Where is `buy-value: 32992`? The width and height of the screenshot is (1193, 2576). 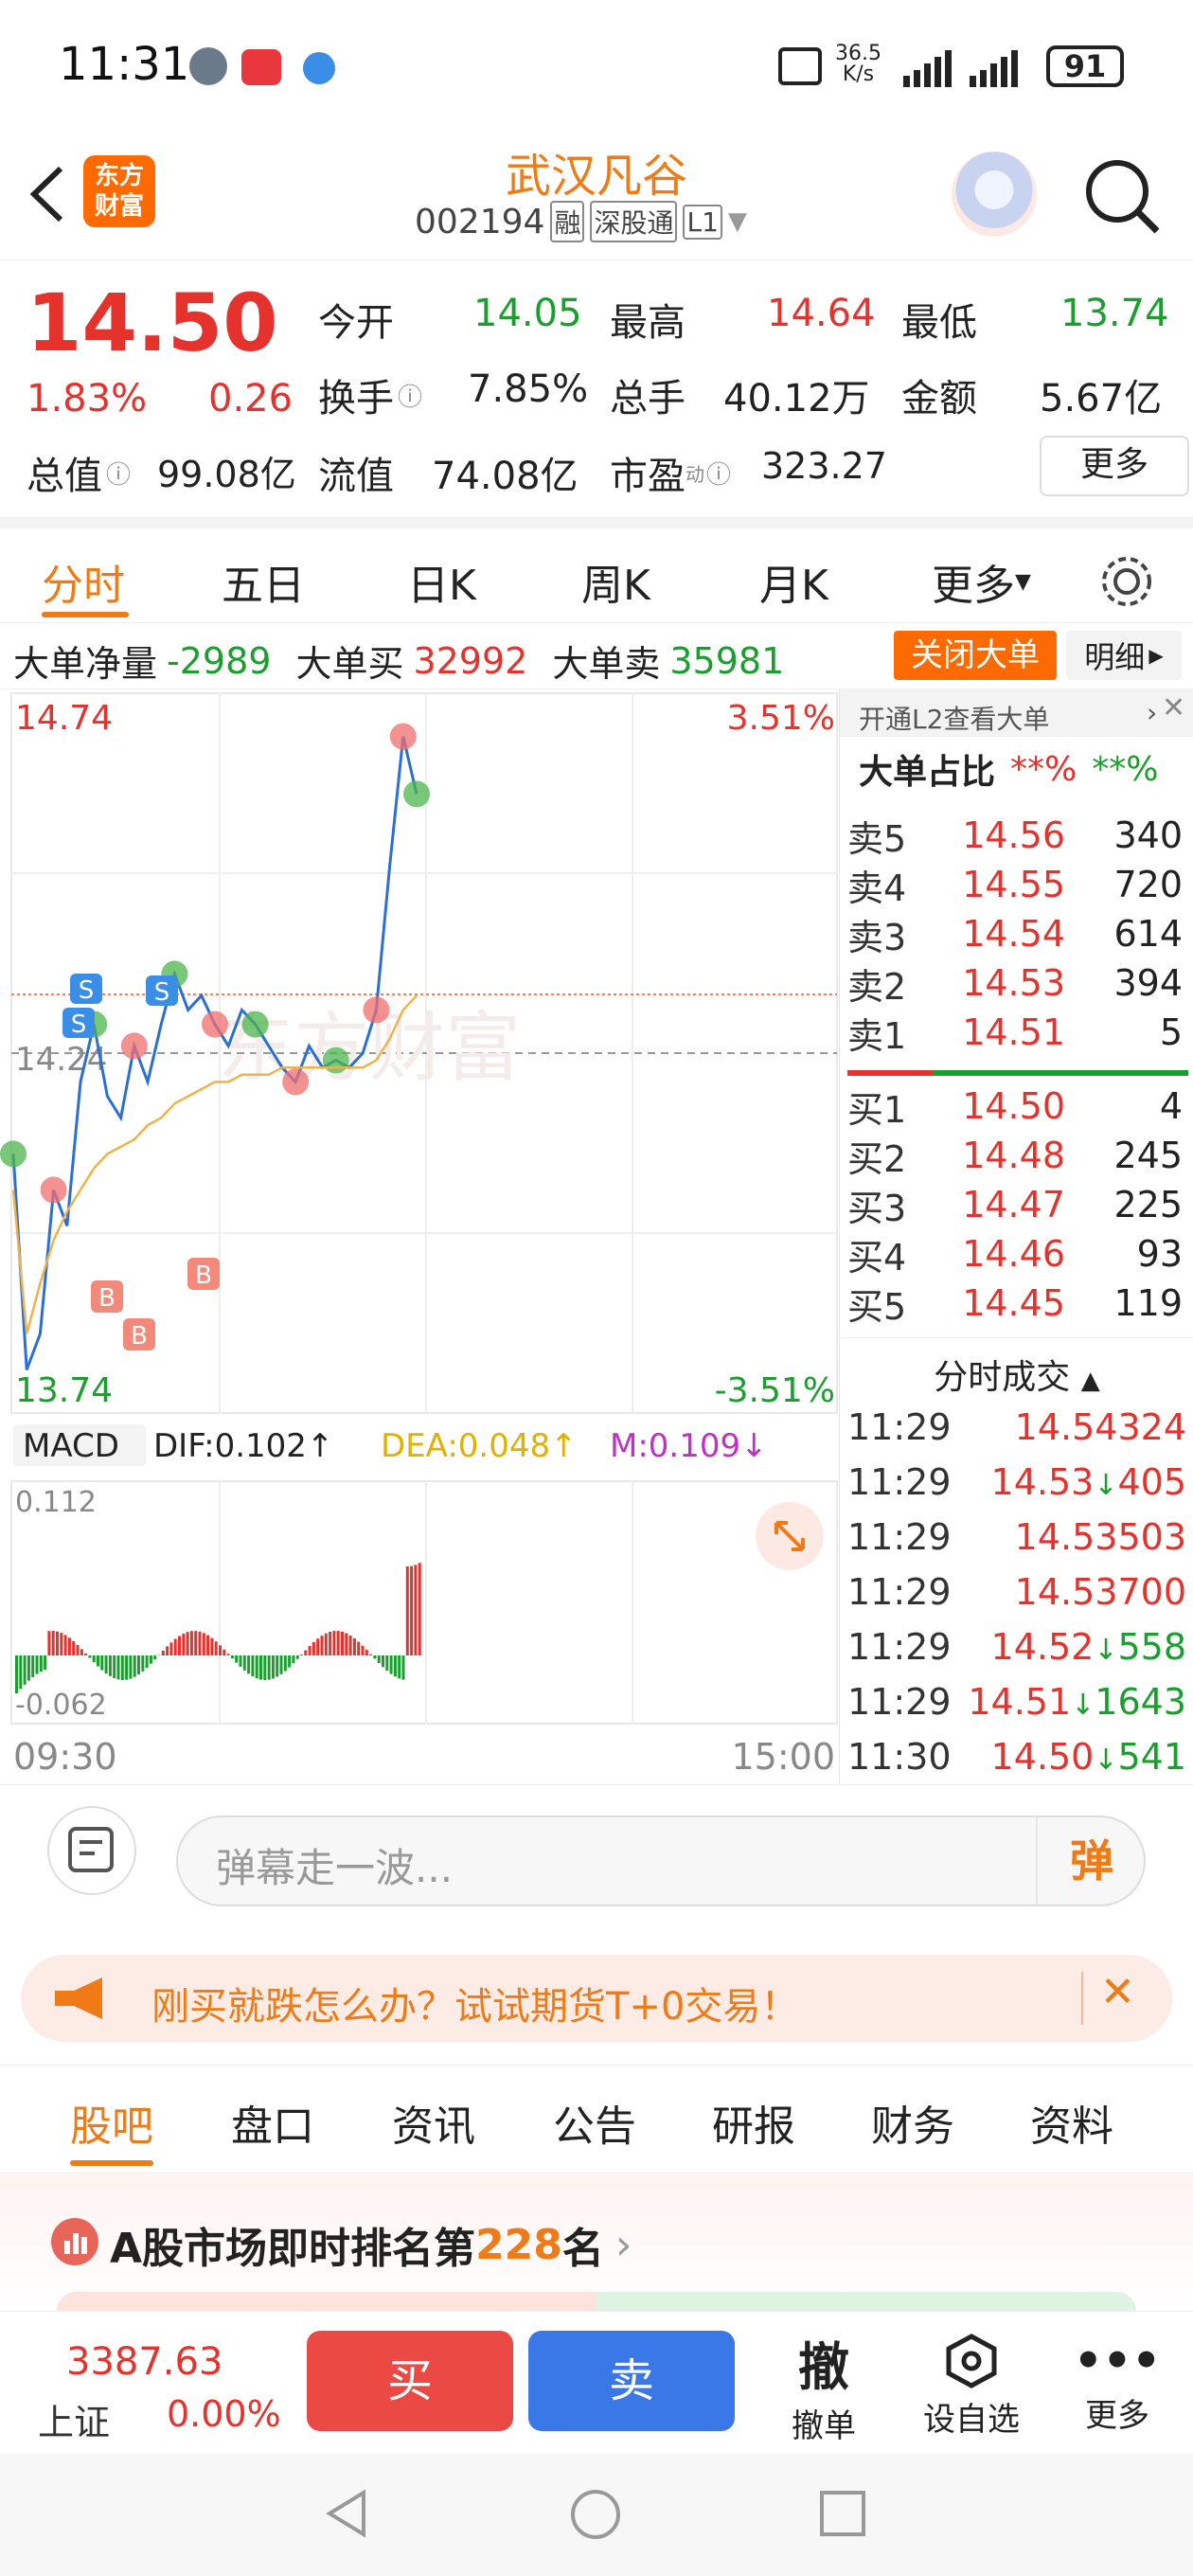
buy-value: 32992 is located at coordinates (470, 660).